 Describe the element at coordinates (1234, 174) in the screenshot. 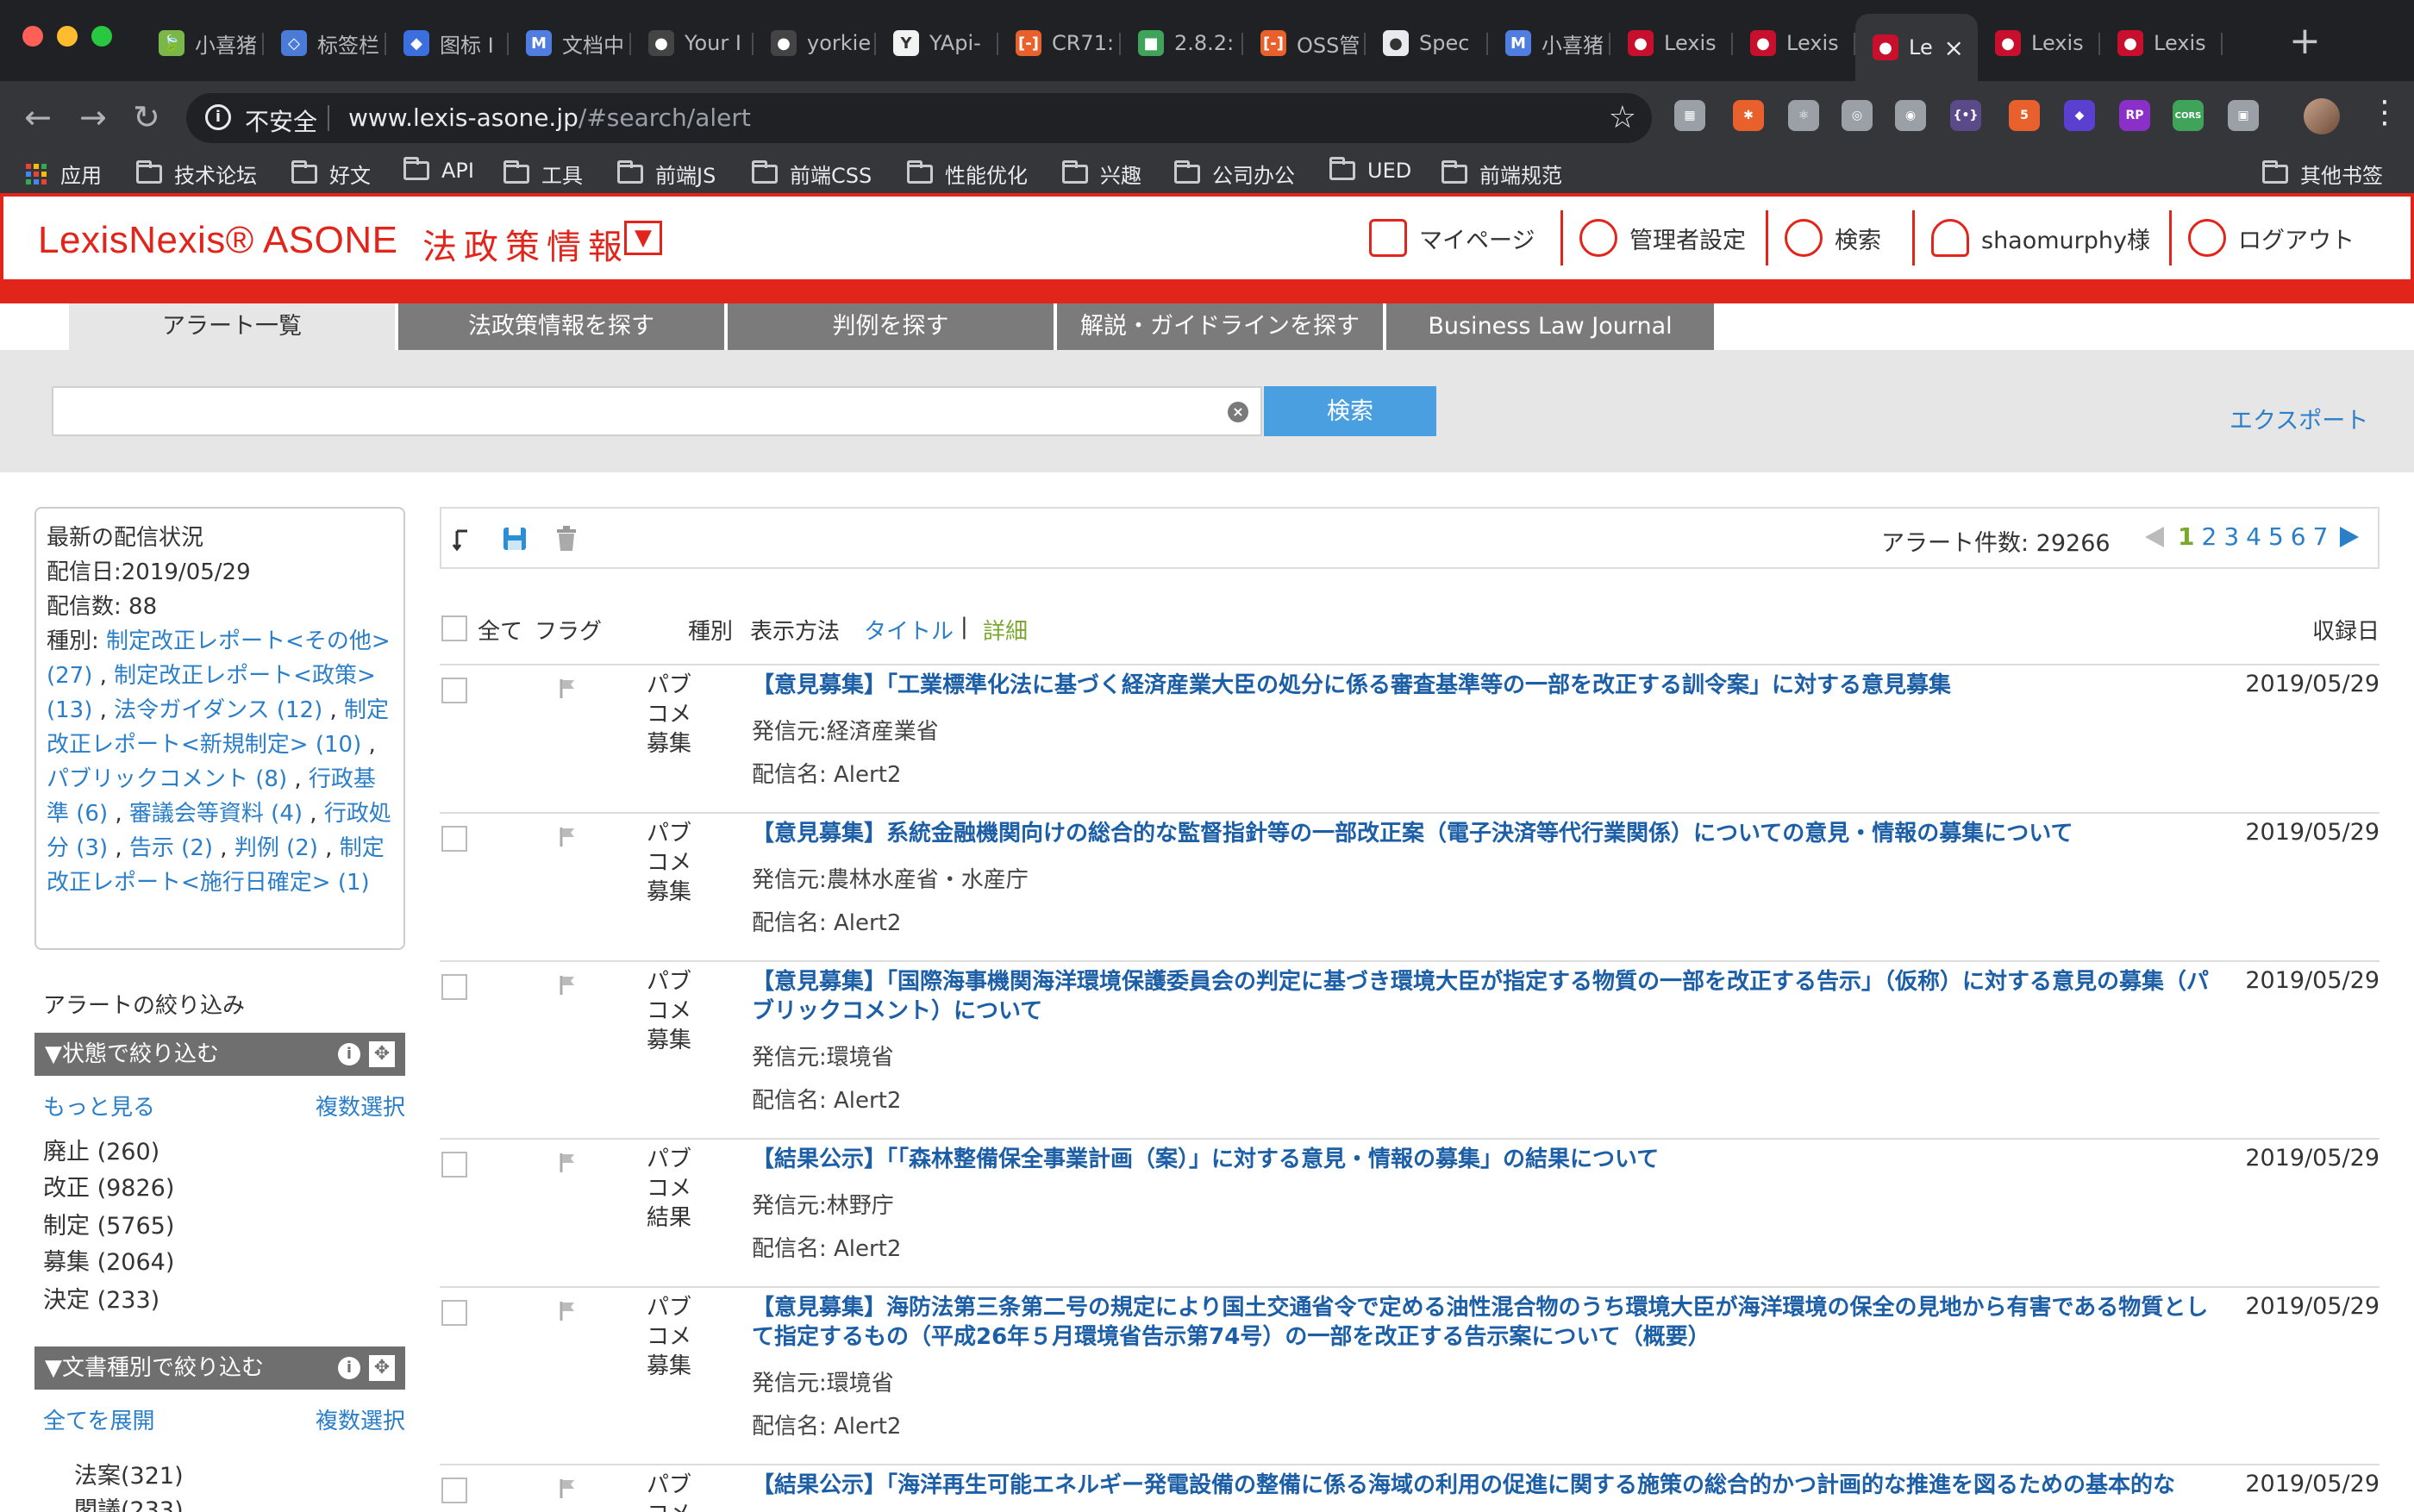

I see `bookmark-folder: 公司办公` at that location.